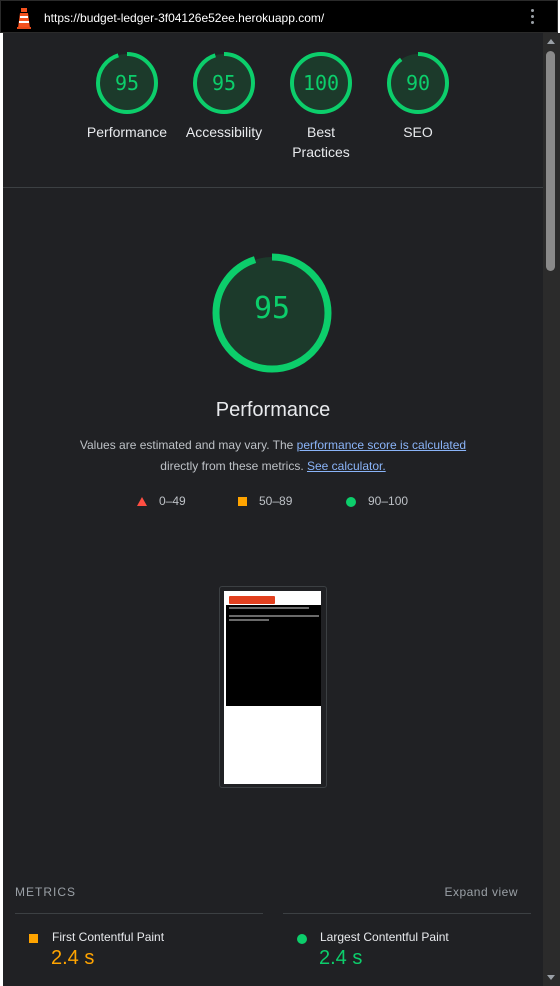  I want to click on lighthouse-icon, so click(24, 18).